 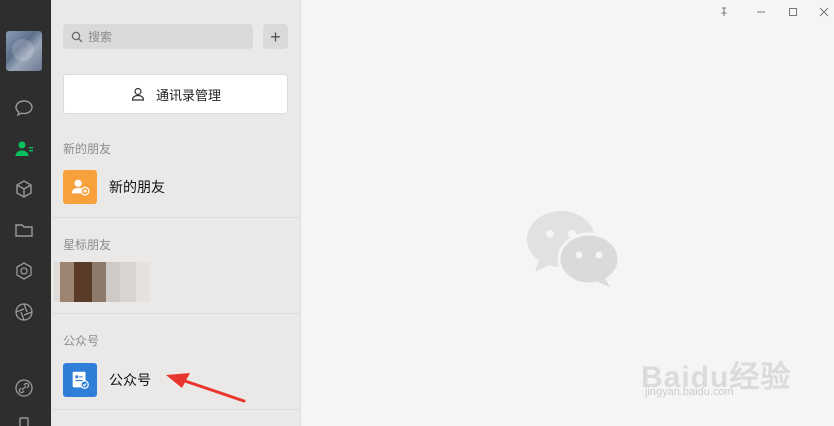 I want to click on aperture-icon, so click(x=24, y=312).